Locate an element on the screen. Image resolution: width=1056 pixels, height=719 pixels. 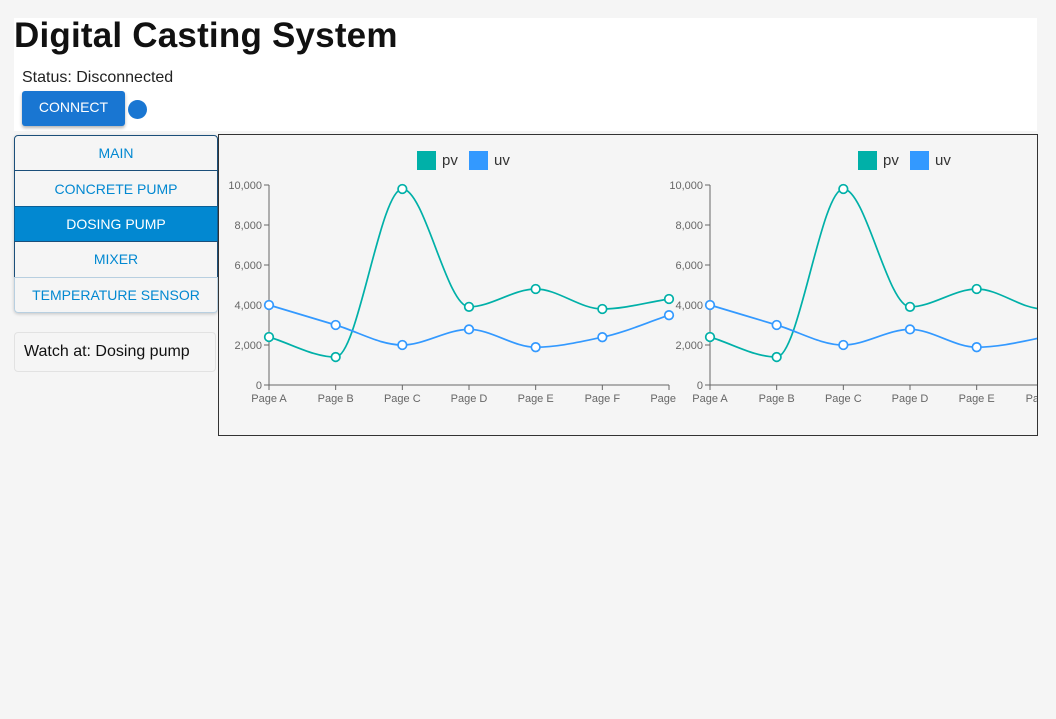
series-line-uv is located at coordinates (873, 326).